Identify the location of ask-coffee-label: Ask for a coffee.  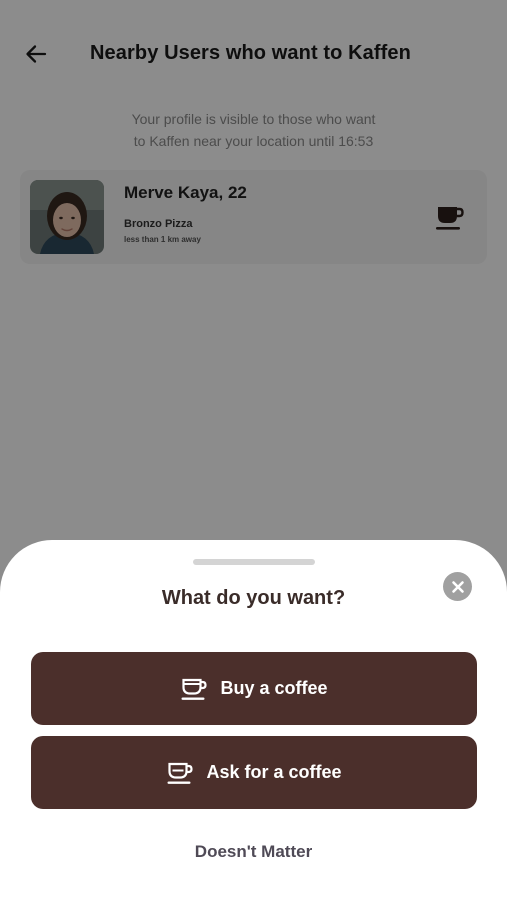
(274, 772).